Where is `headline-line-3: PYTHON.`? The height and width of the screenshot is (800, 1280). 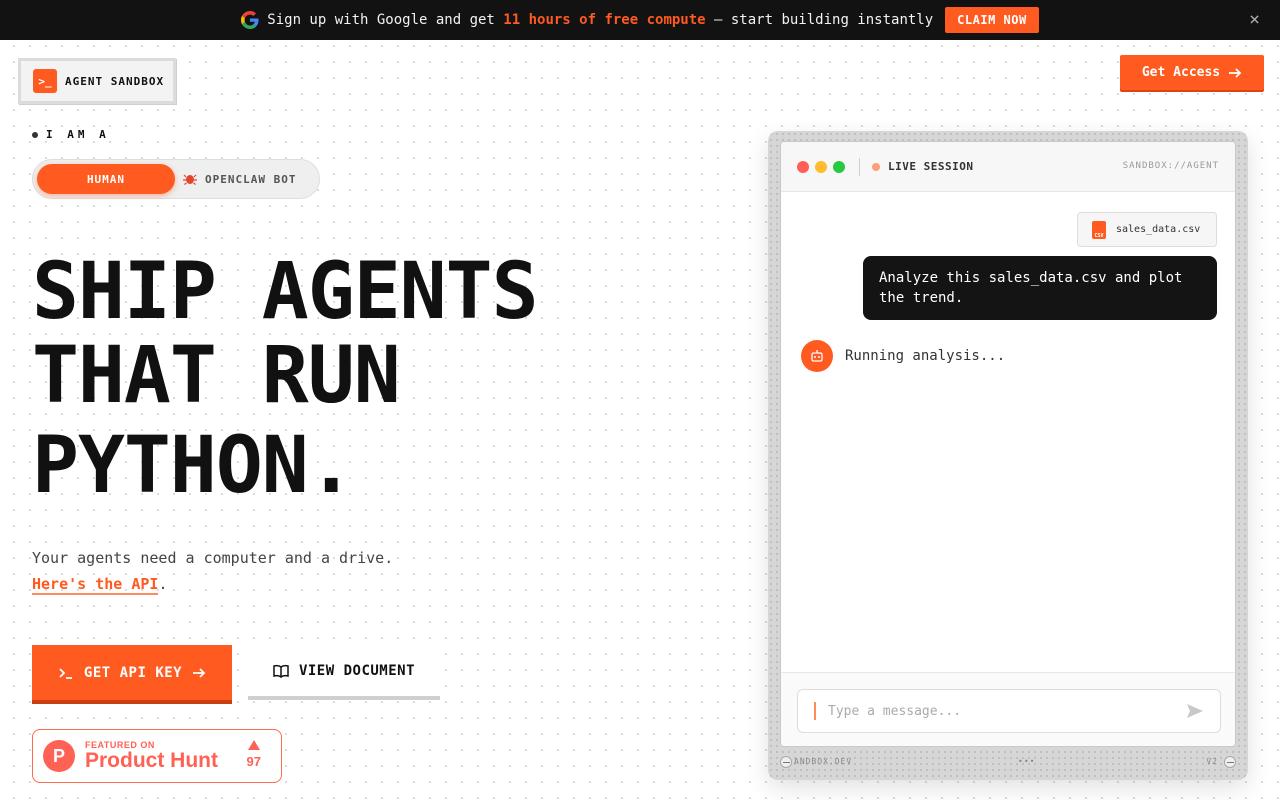 headline-line-3: PYTHON. is located at coordinates (193, 466).